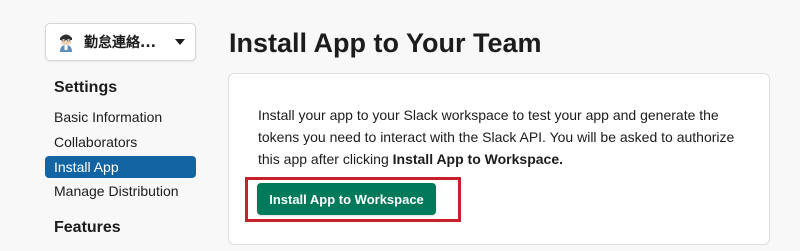  Describe the element at coordinates (385, 43) in the screenshot. I see `page-title: Install App to Your Team` at that location.